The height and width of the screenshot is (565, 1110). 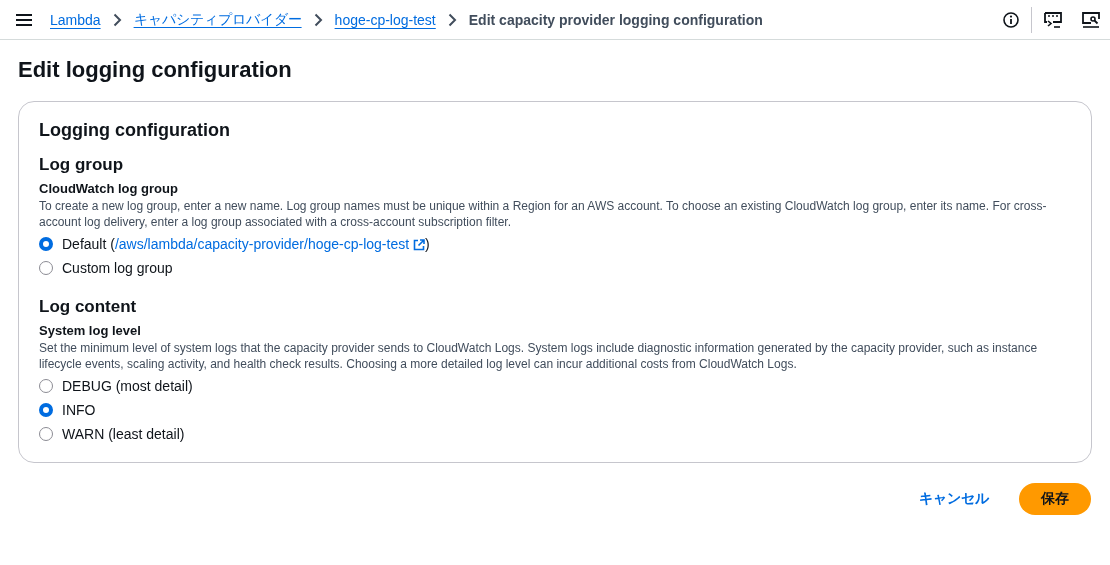 What do you see at coordinates (24, 19) in the screenshot?
I see `menu-icon` at bounding box center [24, 19].